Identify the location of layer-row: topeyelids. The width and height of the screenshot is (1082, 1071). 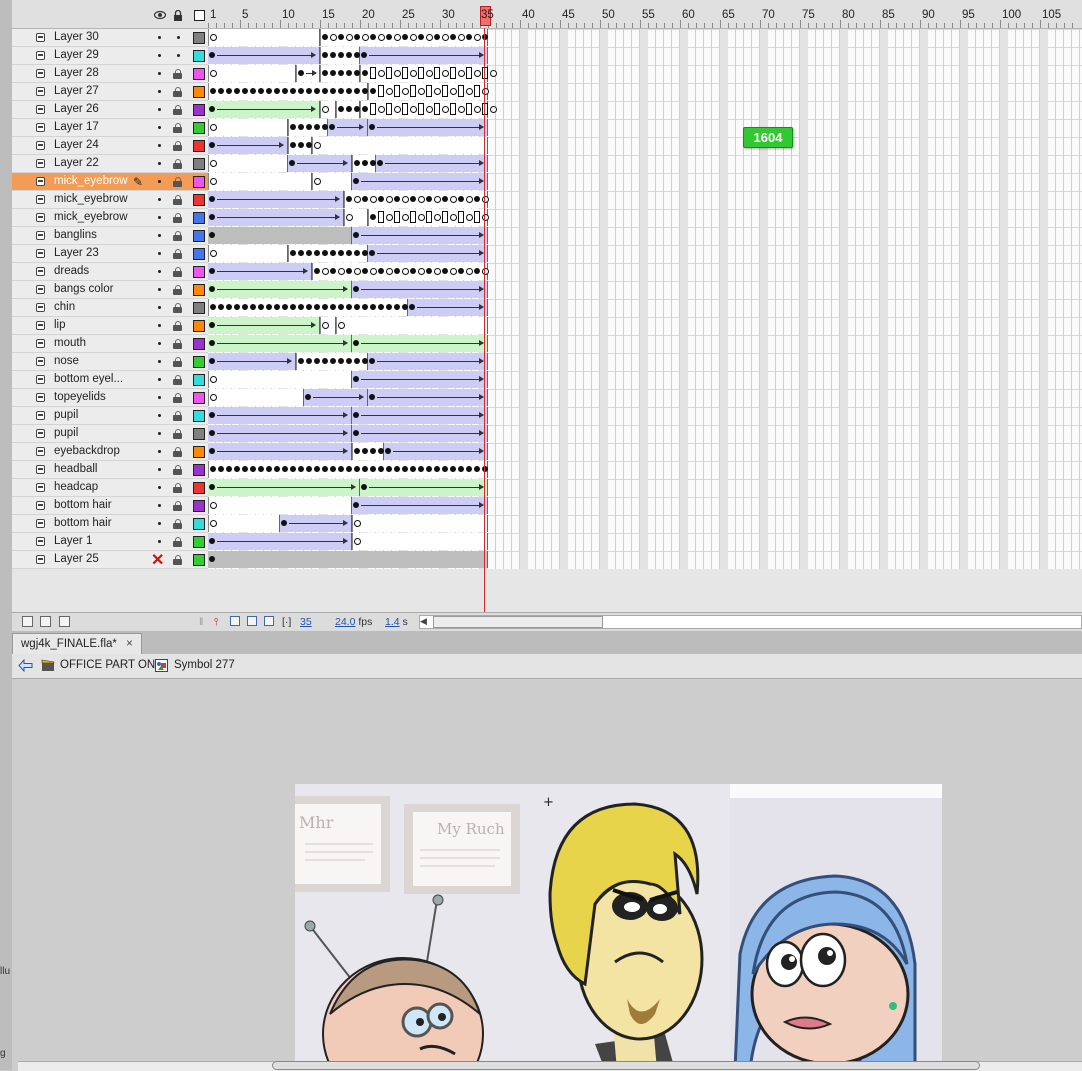
(110, 398).